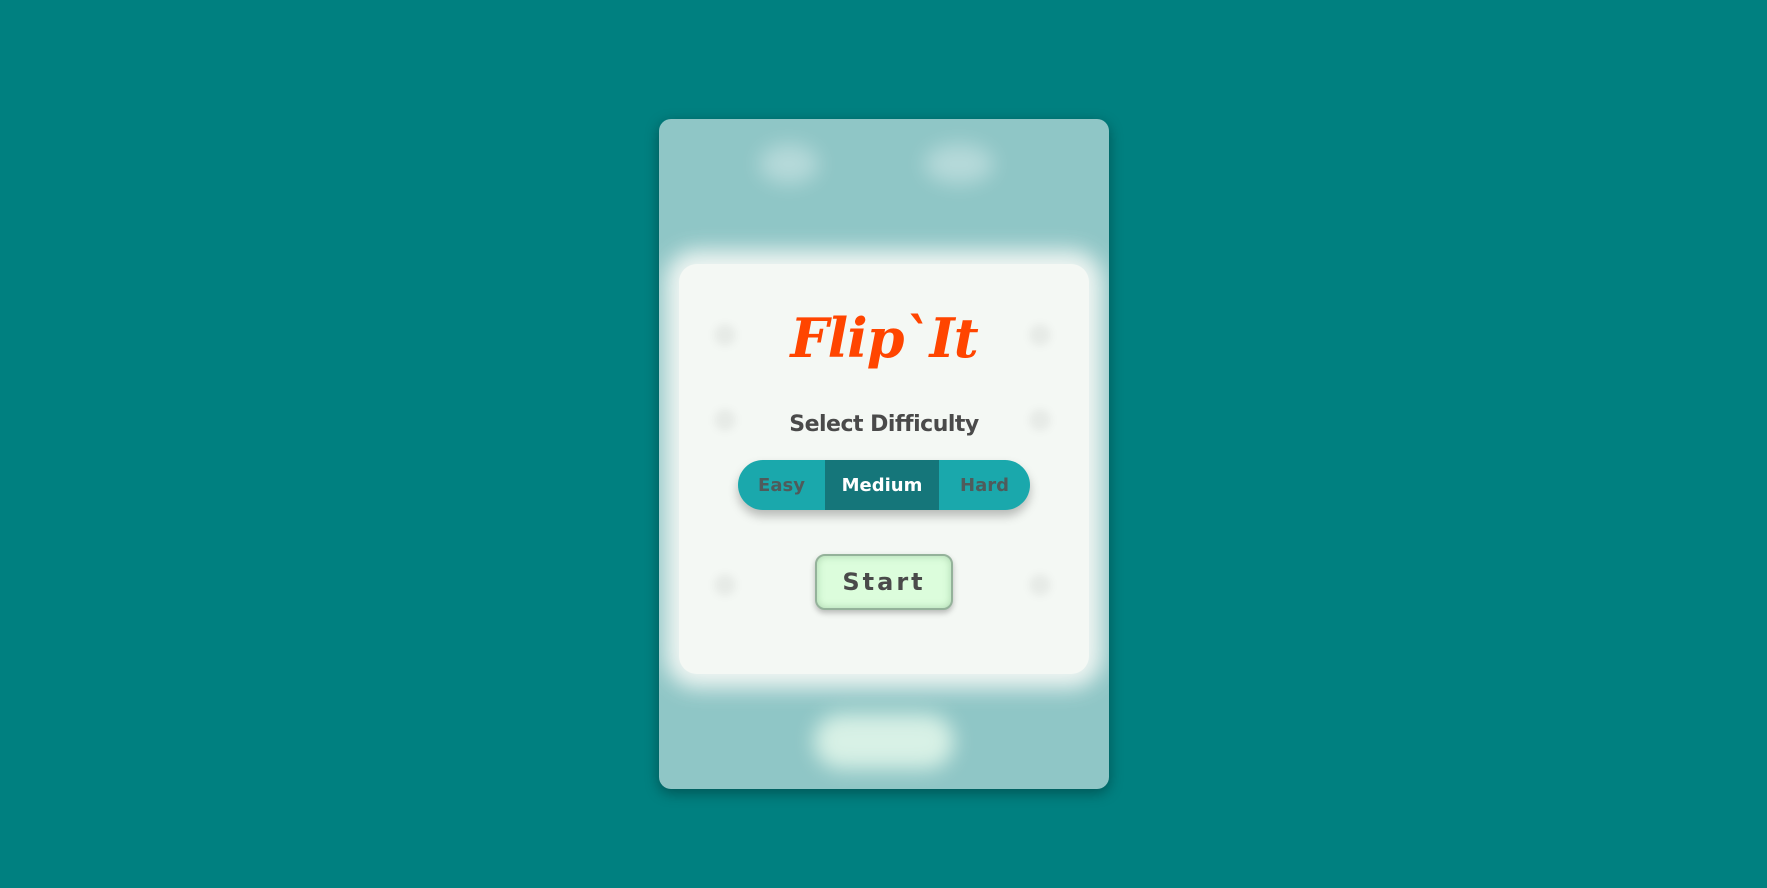 The image size is (1767, 888). I want to click on difficulty-easy-option: Easy, so click(781, 485).